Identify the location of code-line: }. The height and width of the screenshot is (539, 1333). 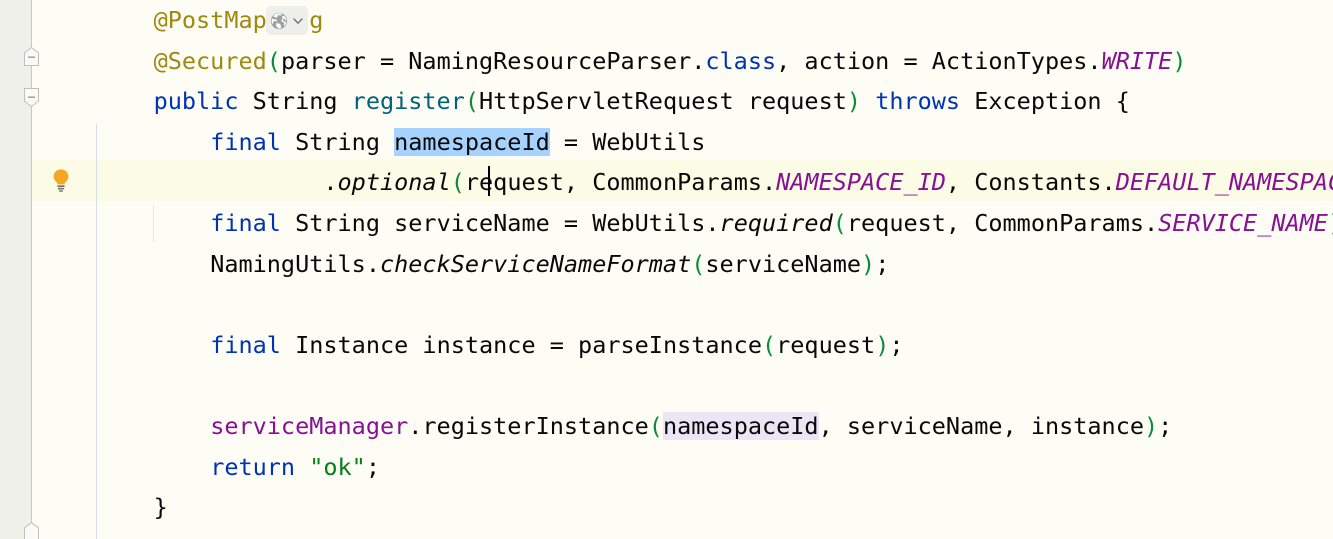
(715, 507).